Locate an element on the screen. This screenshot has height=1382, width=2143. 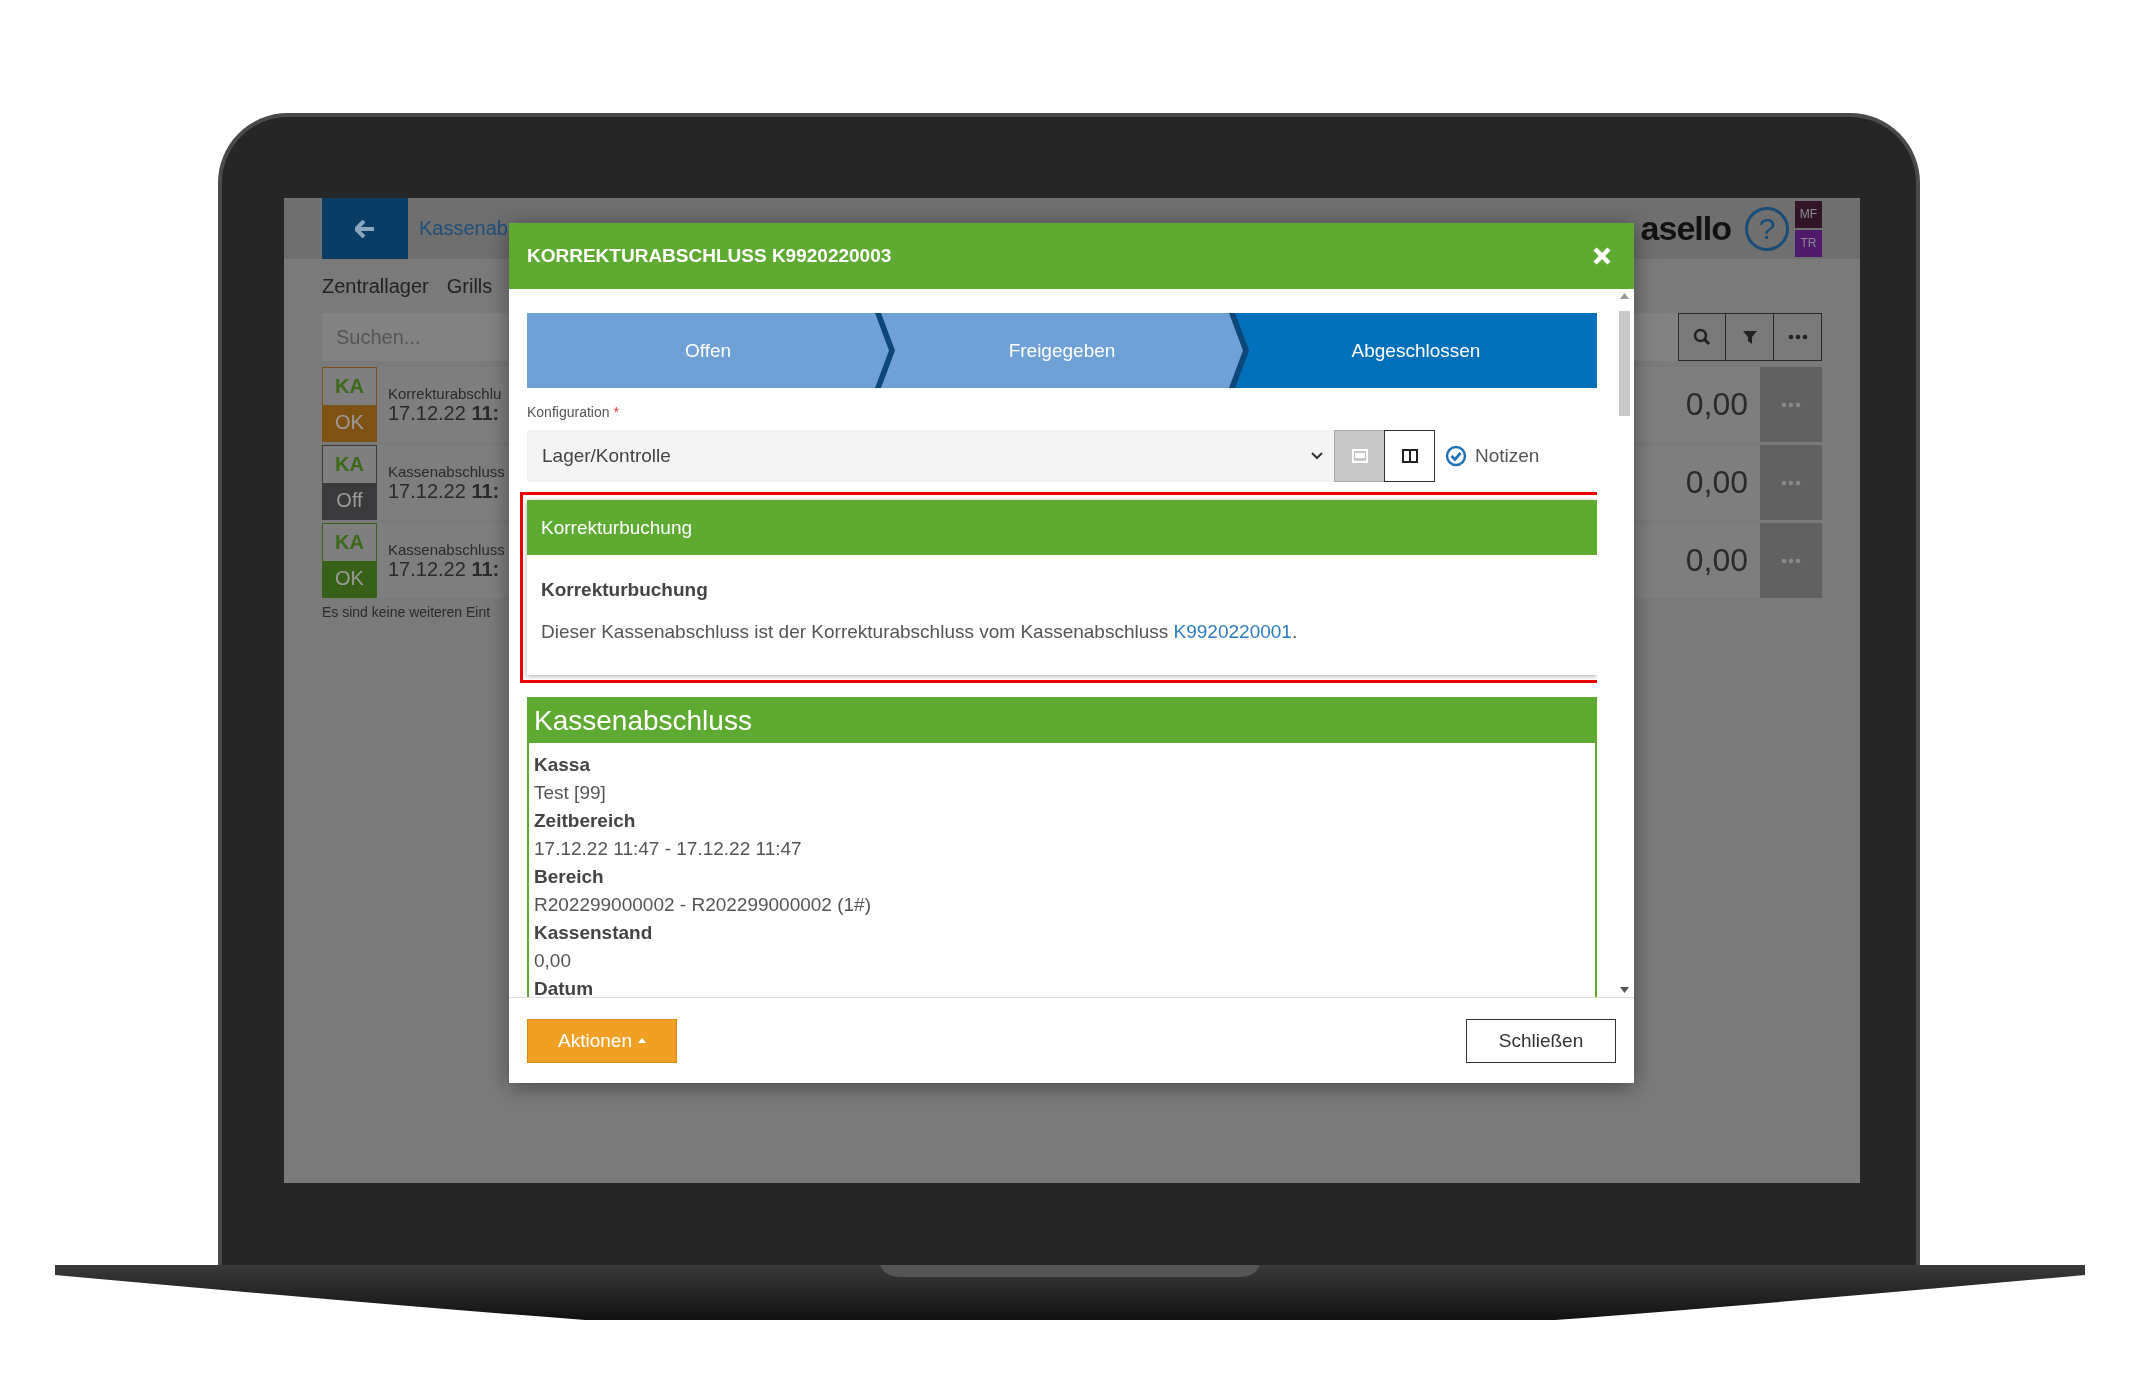
card-header: Korrekturbuchung is located at coordinates (1062, 527).